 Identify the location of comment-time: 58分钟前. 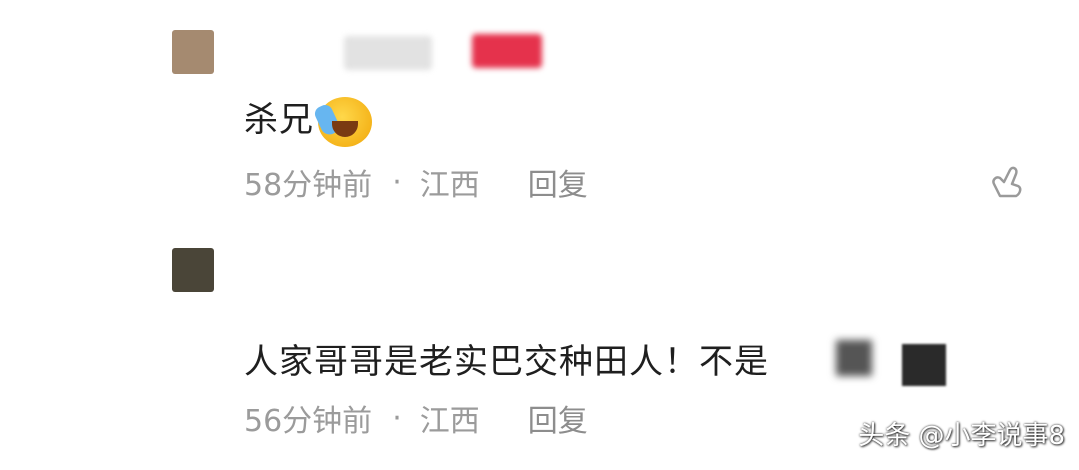
(308, 185).